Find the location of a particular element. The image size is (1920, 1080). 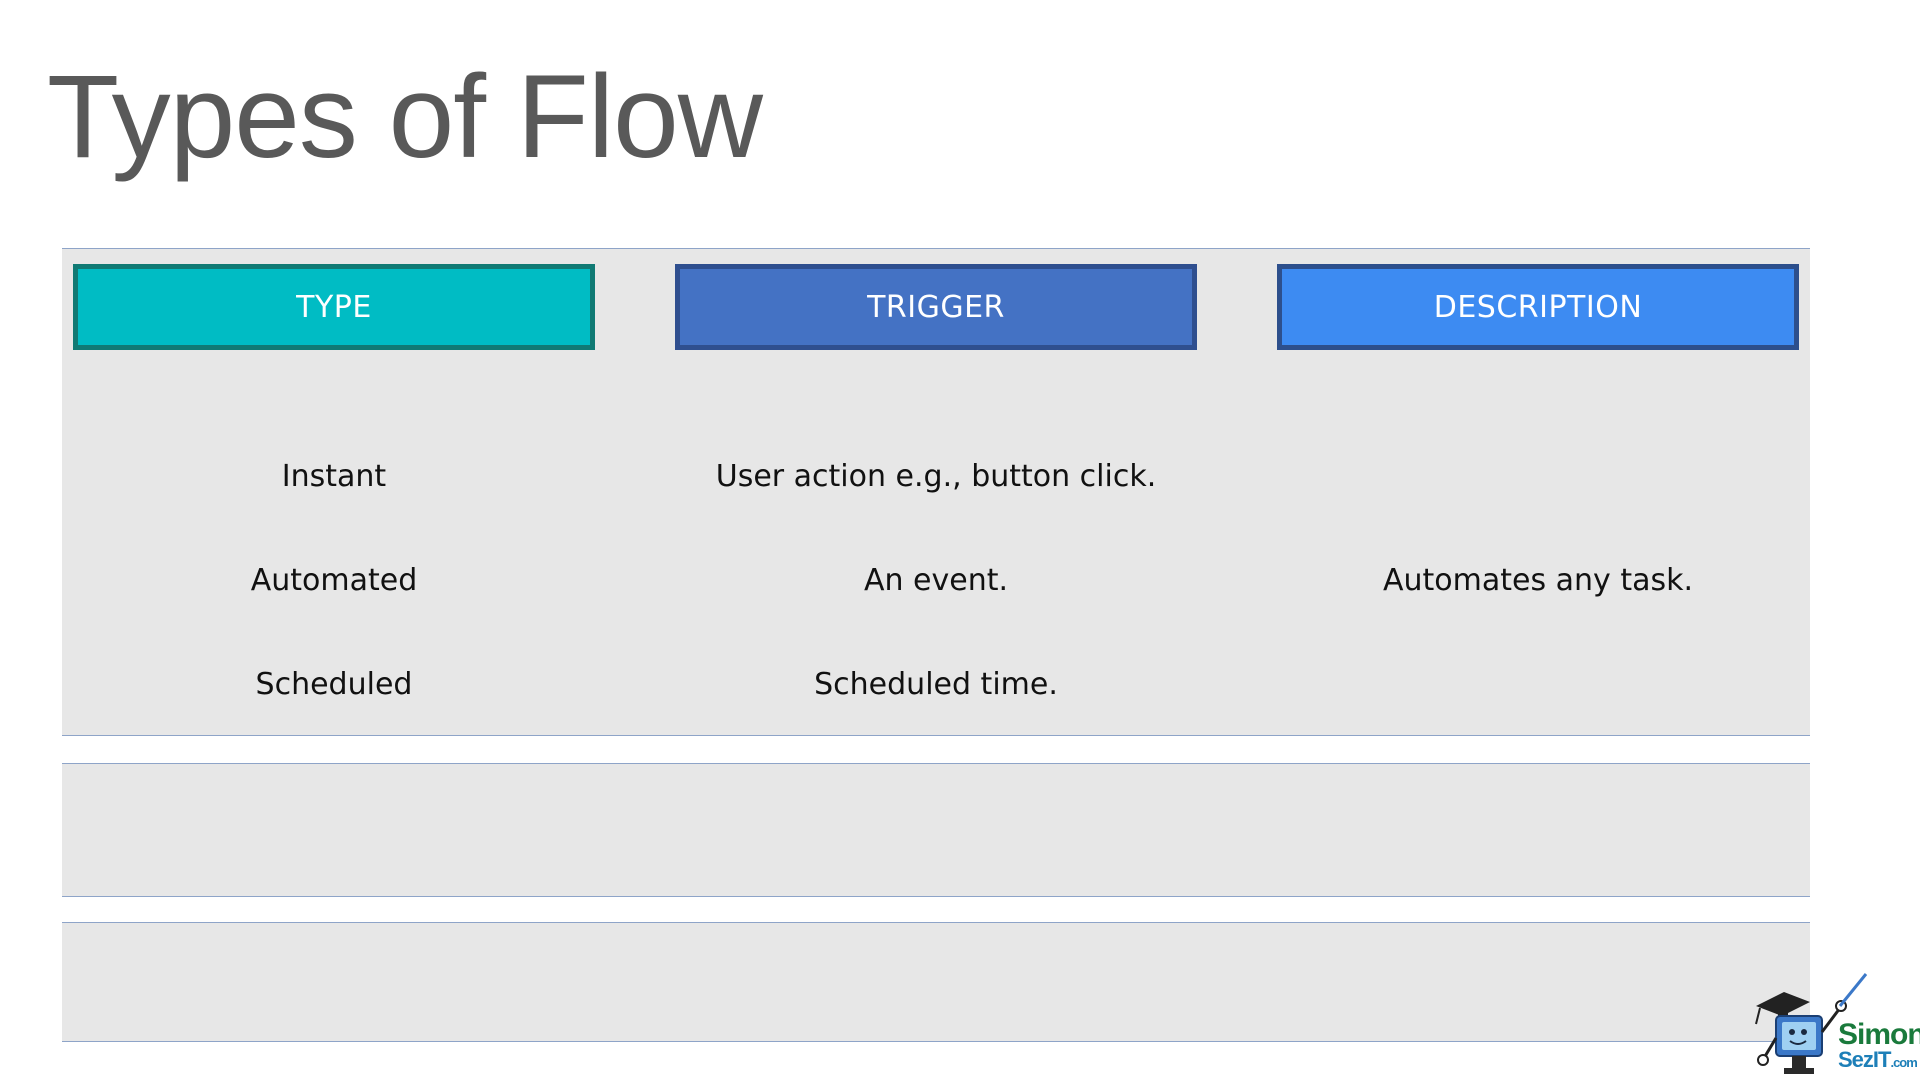

table-cell-trigger: User action e.g., button click. is located at coordinates (936, 476).